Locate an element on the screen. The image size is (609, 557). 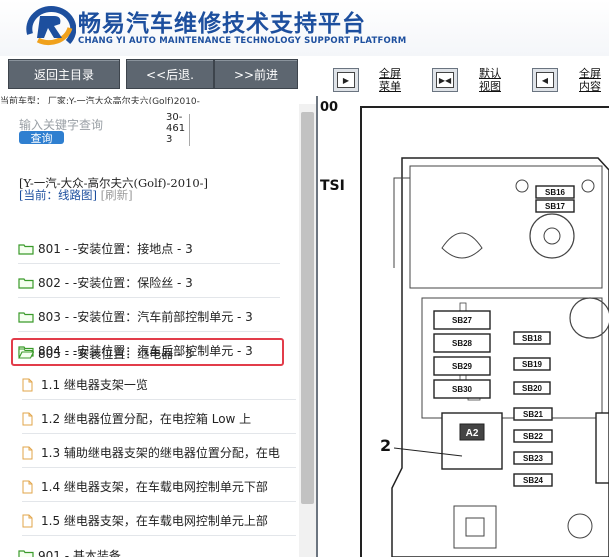
fuse-label: SB23 is located at coordinates (533, 458).